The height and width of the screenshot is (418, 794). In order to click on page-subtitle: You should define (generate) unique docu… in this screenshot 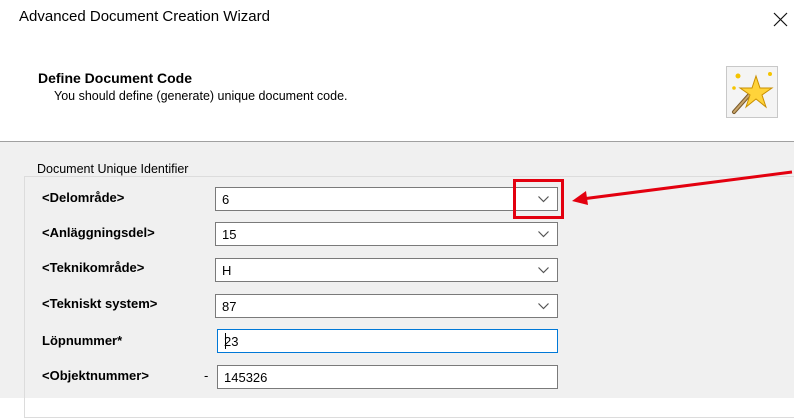, I will do `click(201, 96)`.